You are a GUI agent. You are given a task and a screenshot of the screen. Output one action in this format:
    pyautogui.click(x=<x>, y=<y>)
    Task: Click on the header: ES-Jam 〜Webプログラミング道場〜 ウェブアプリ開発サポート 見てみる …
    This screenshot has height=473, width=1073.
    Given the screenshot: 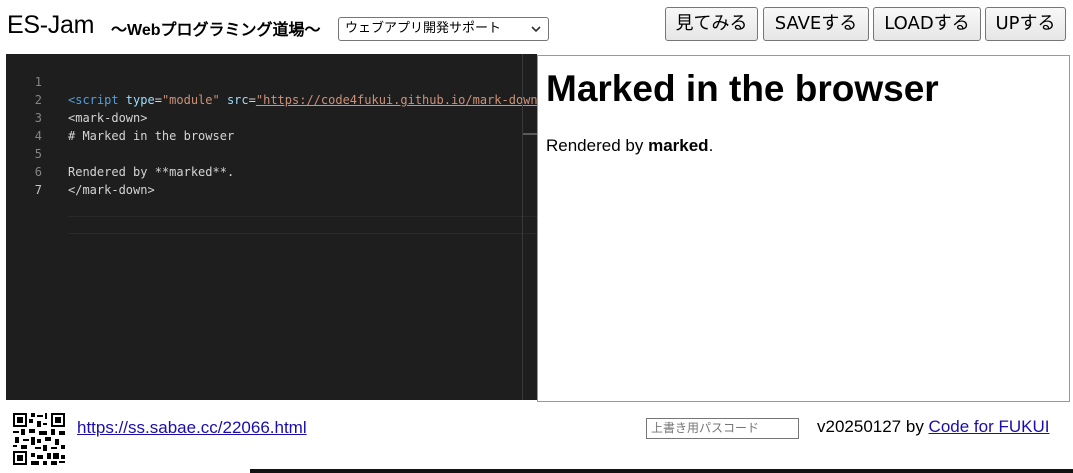 What is the action you would take?
    pyautogui.click(x=536, y=26)
    